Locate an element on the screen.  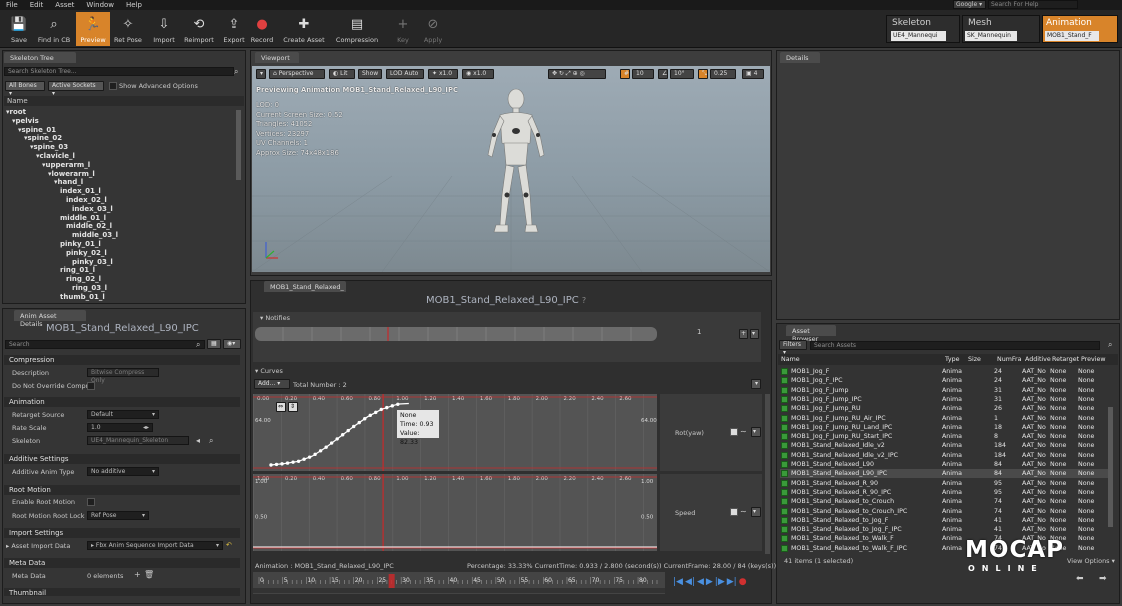
skip-to-end-icon: ▶| is located at coordinates (732, 582).